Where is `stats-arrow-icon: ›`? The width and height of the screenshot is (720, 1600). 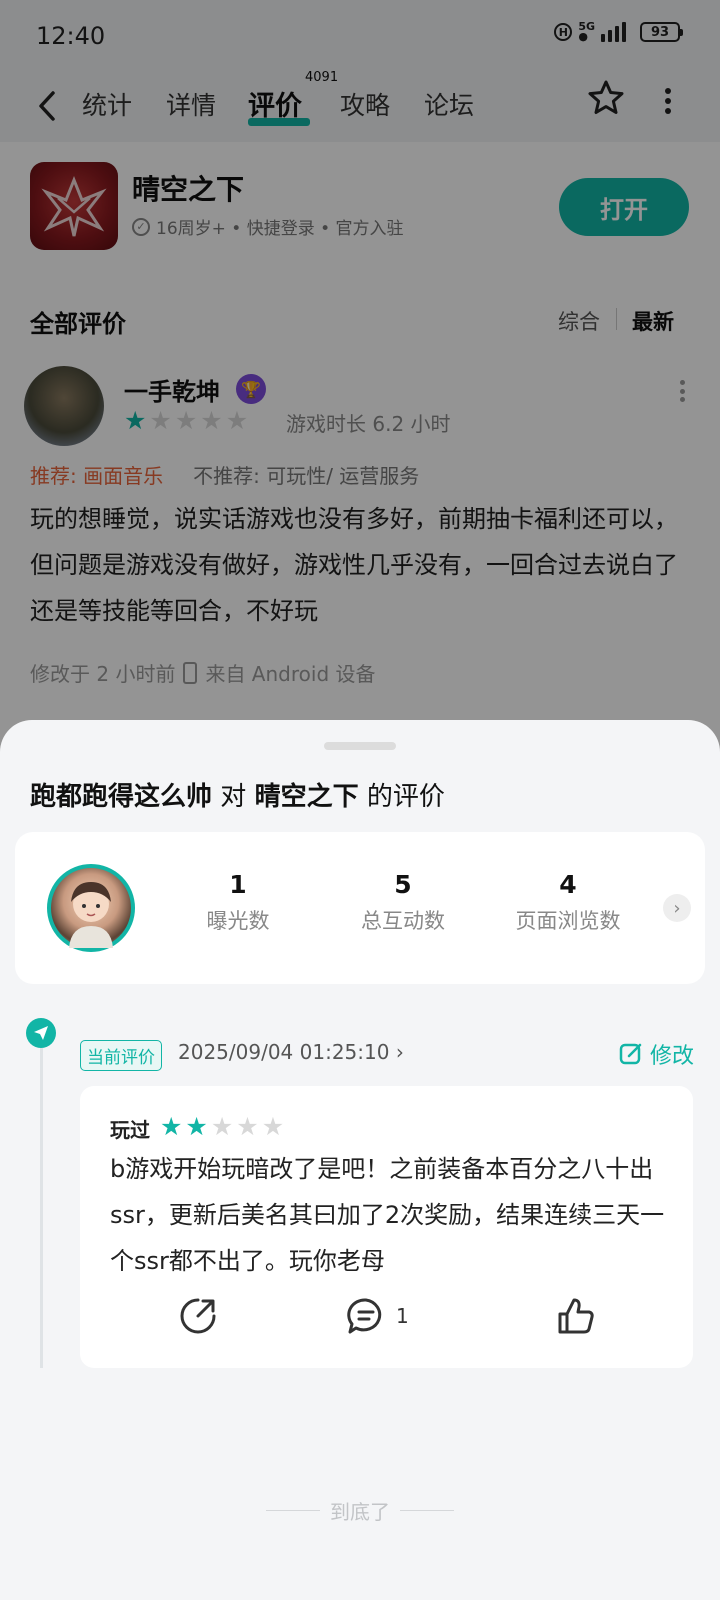 stats-arrow-icon: › is located at coordinates (677, 908).